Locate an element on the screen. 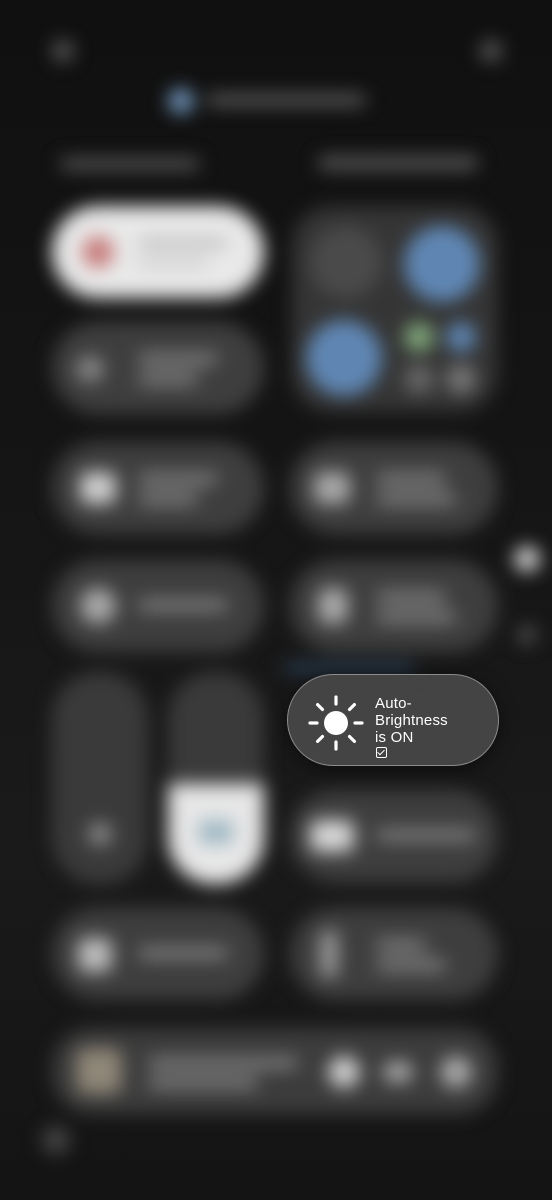 Image resolution: width=552 pixels, height=1200 pixels. tile-row4-left is located at coordinates (158, 606).